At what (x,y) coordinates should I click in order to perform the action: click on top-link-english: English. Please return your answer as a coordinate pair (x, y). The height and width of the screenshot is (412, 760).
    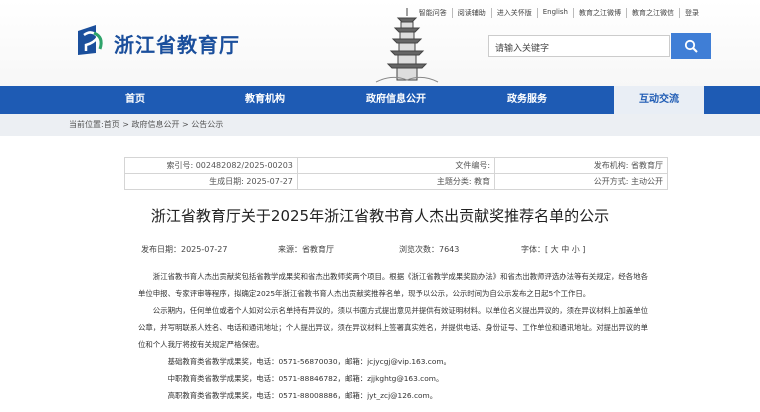
    Looking at the image, I should click on (554, 13).